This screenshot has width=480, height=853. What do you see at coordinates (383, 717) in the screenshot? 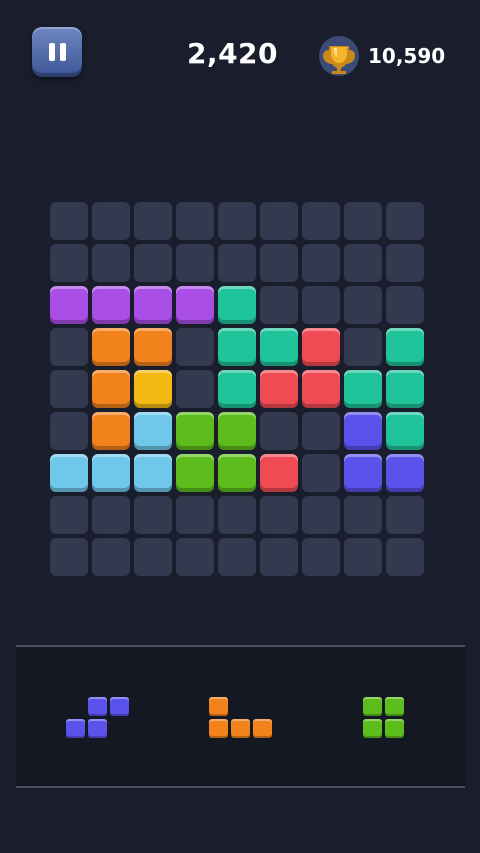
I see `green-square-piece` at bounding box center [383, 717].